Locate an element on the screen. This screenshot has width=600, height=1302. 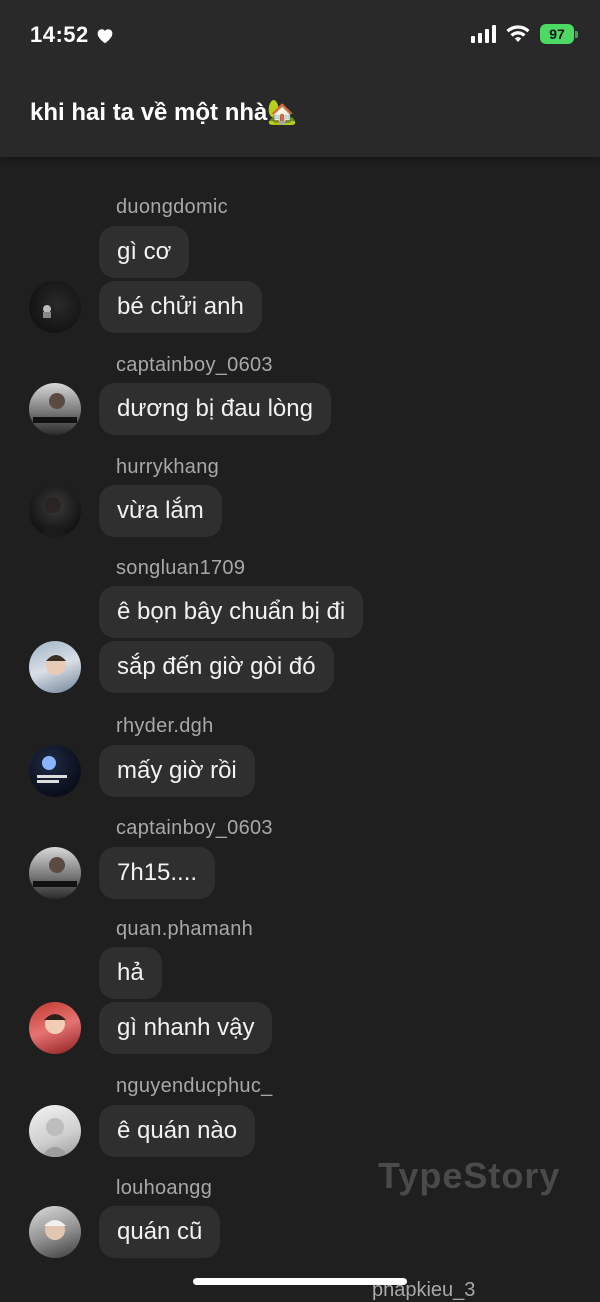
message-bubble: sắp đến giờ gòi đó is located at coordinates (216, 667).